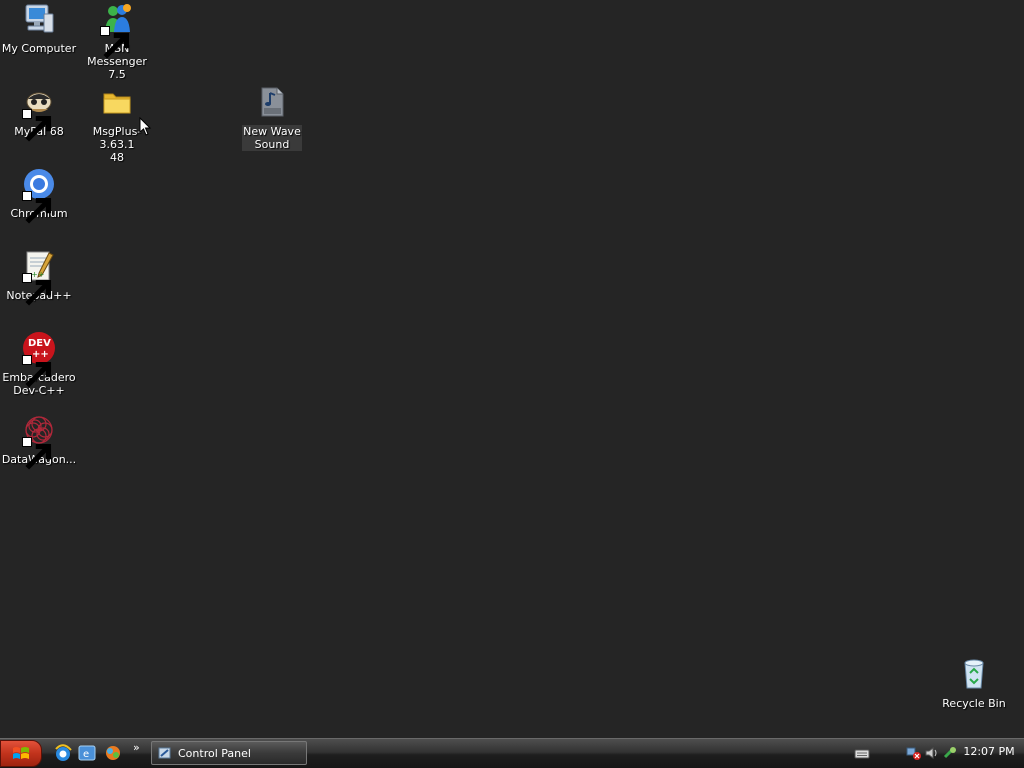 This screenshot has height=768, width=1024. What do you see at coordinates (974, 674) in the screenshot?
I see `recycle-bin-icon` at bounding box center [974, 674].